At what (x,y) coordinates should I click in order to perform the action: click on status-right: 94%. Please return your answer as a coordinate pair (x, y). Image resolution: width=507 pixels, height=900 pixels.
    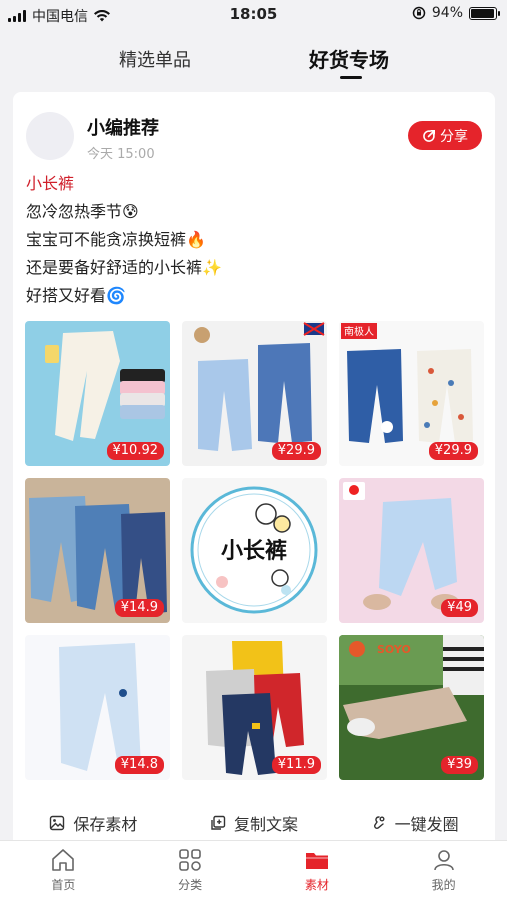
    Looking at the image, I should click on (456, 13).